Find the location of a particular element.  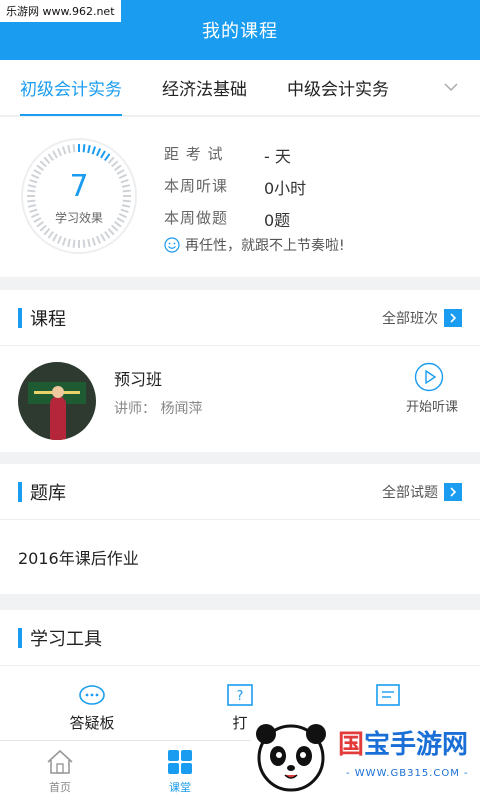

all-classes-link: 全部班次 is located at coordinates (422, 318).